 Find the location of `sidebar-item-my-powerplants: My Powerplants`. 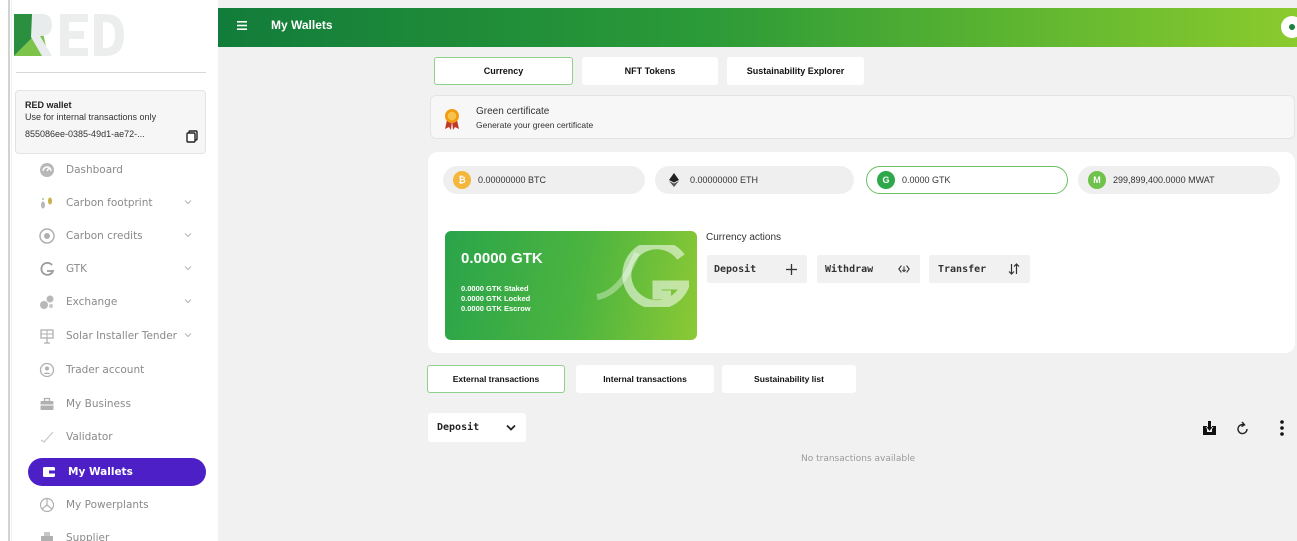

sidebar-item-my-powerplants: My Powerplants is located at coordinates (116, 505).